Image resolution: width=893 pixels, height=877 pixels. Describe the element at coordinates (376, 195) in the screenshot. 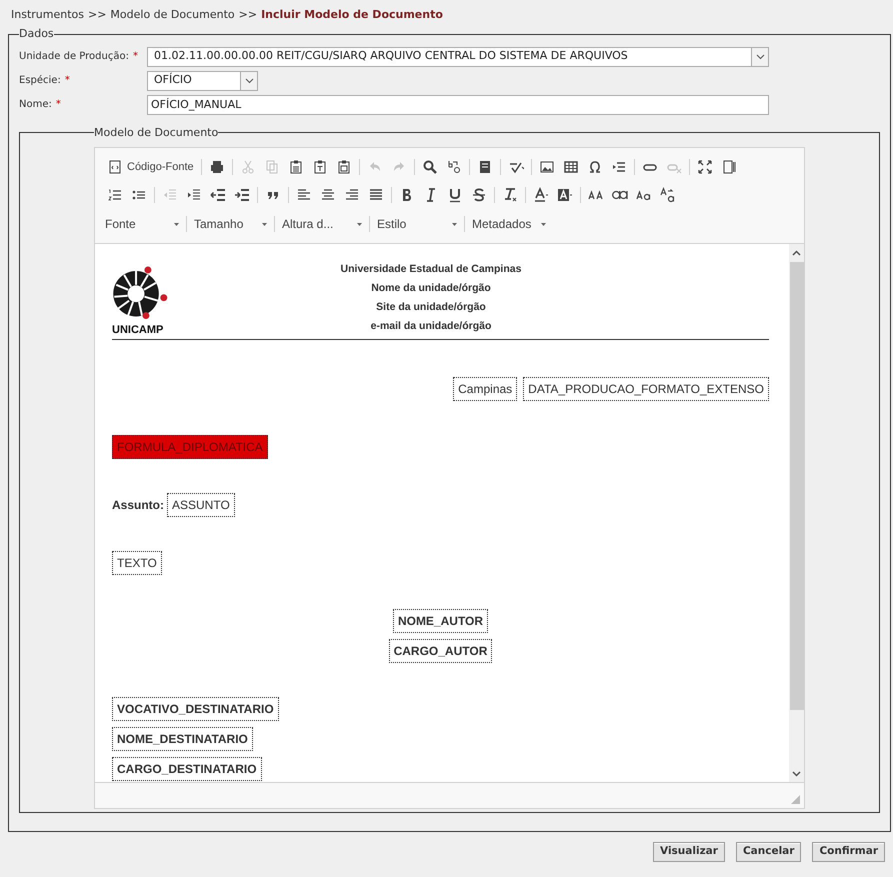

I see `justify-icon` at that location.